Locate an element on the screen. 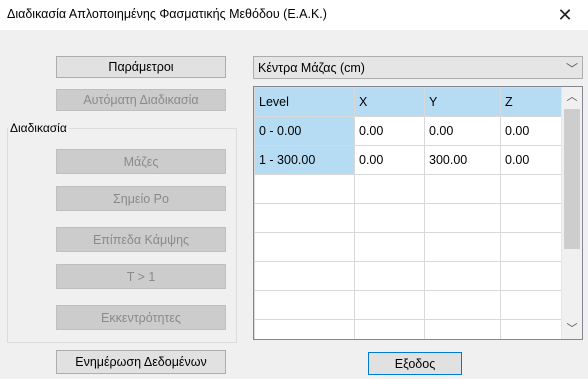 This screenshot has width=588, height=379. scroll-down-icon: ﹀ is located at coordinates (572, 329).